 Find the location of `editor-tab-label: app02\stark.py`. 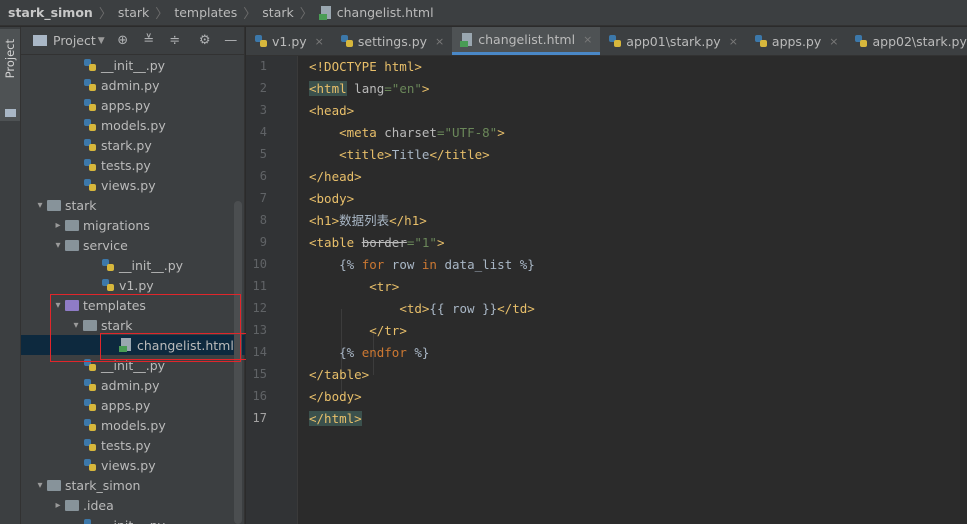

editor-tab-label: app02\stark.py is located at coordinates (919, 41).